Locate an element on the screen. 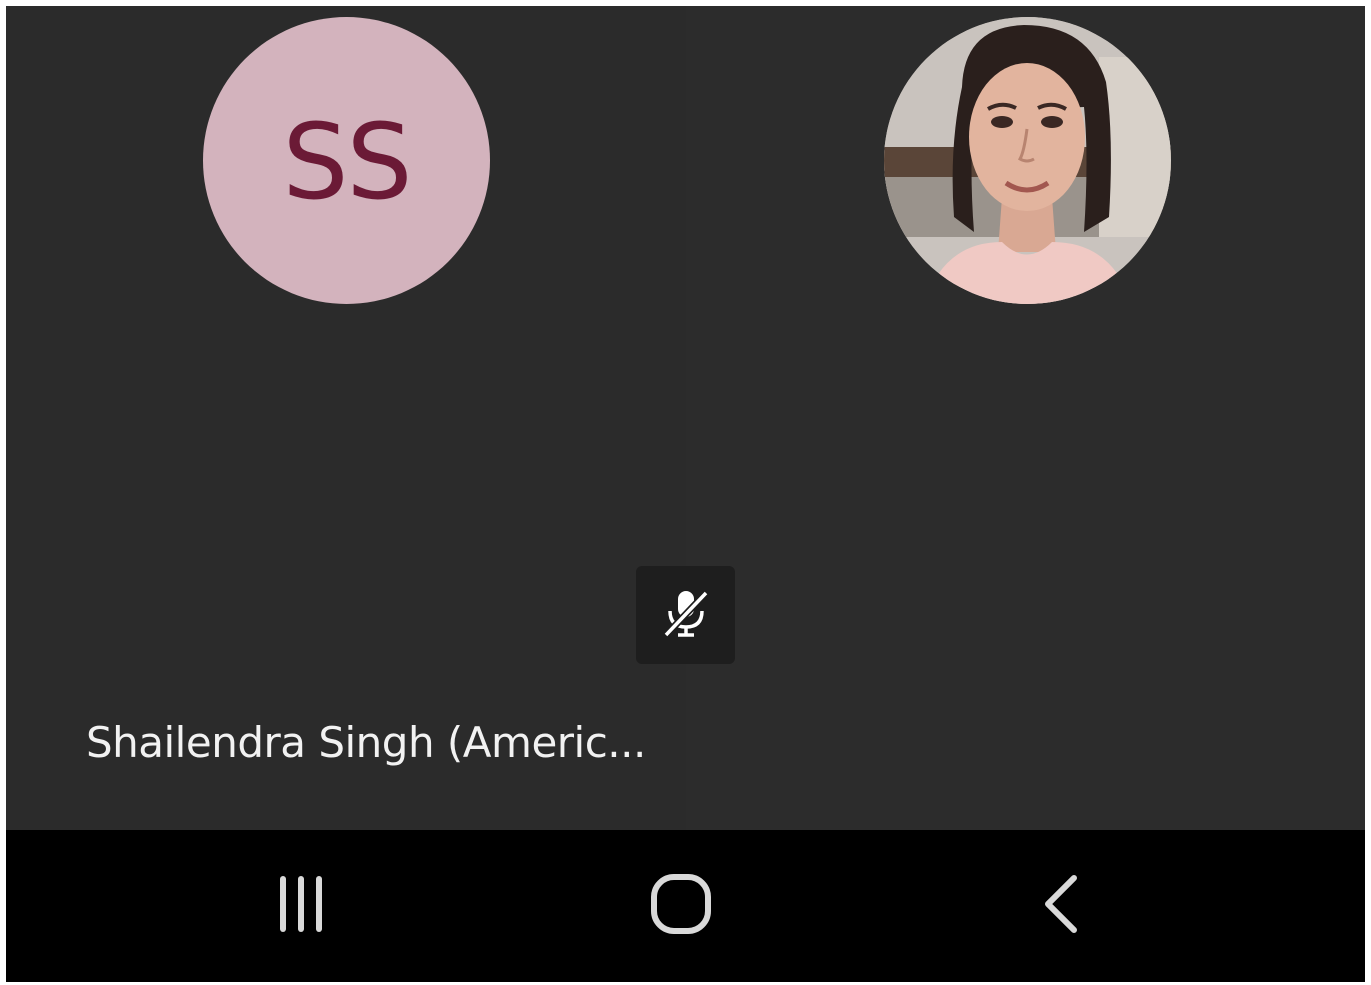 Image resolution: width=1371 pixels, height=985 pixels. home-icon is located at coordinates (681, 906).